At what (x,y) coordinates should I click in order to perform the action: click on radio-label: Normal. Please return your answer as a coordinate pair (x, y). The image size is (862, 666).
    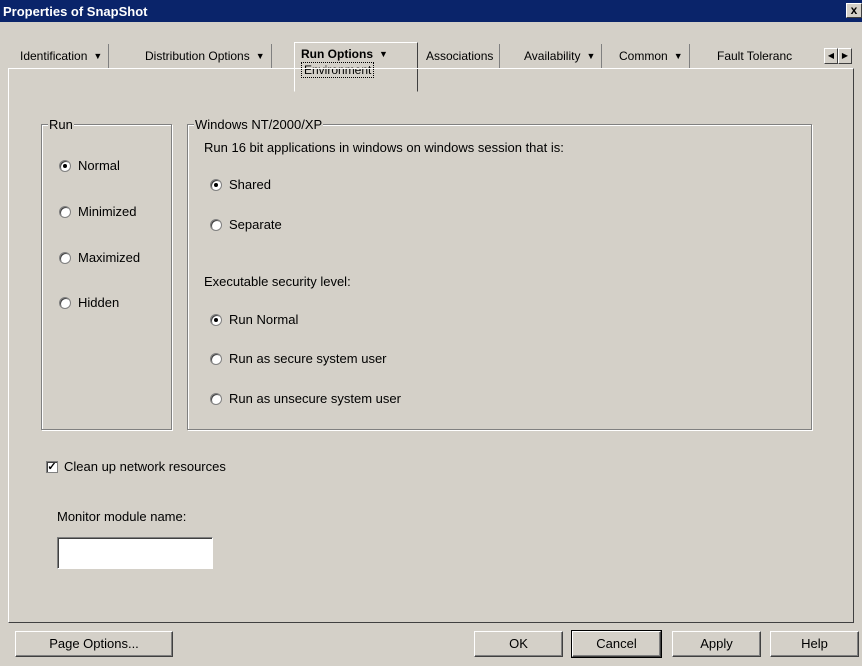
    Looking at the image, I should click on (99, 165).